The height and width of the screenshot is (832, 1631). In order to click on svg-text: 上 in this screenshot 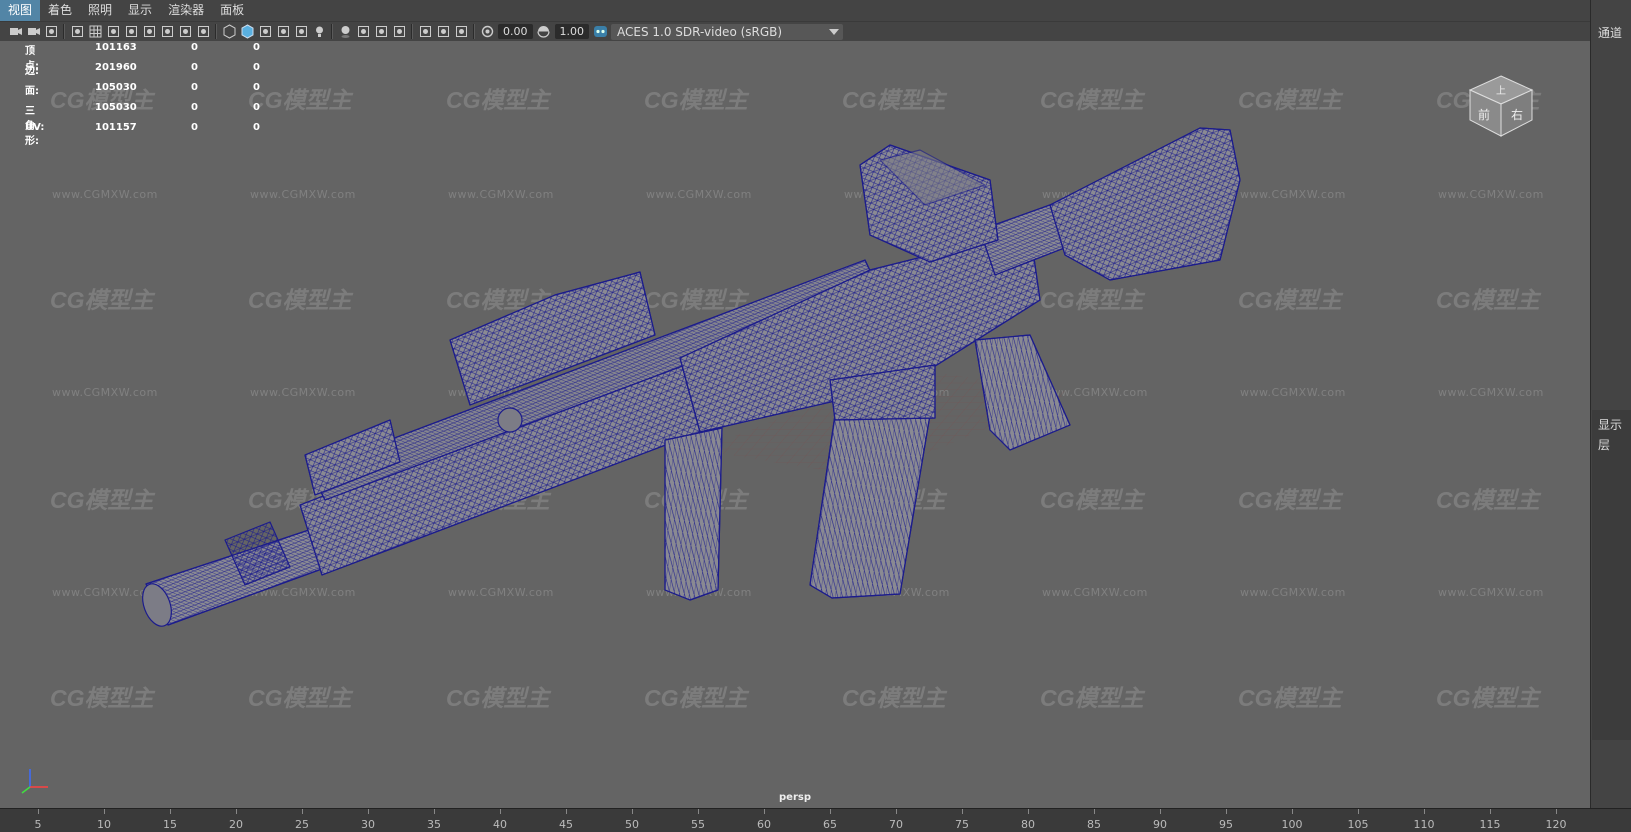, I will do `click(1501, 91)`.